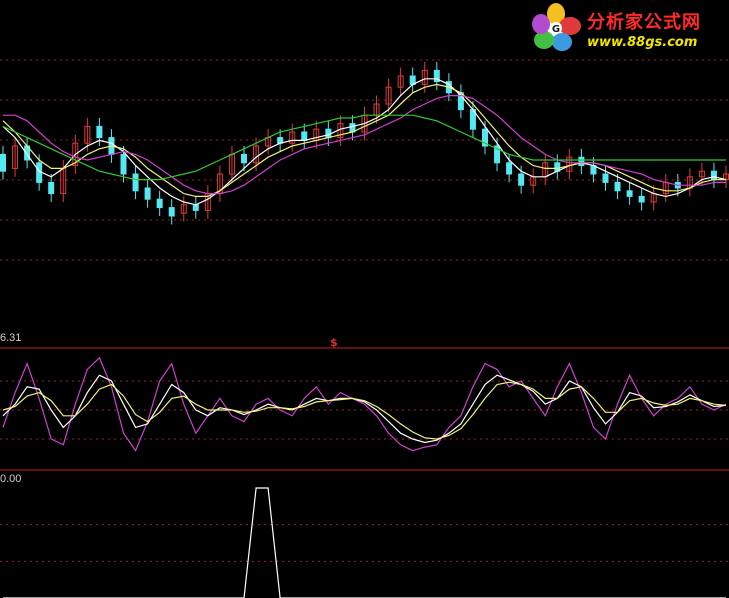  I want to click on signal-panel-gridlines, so click(364, 543).